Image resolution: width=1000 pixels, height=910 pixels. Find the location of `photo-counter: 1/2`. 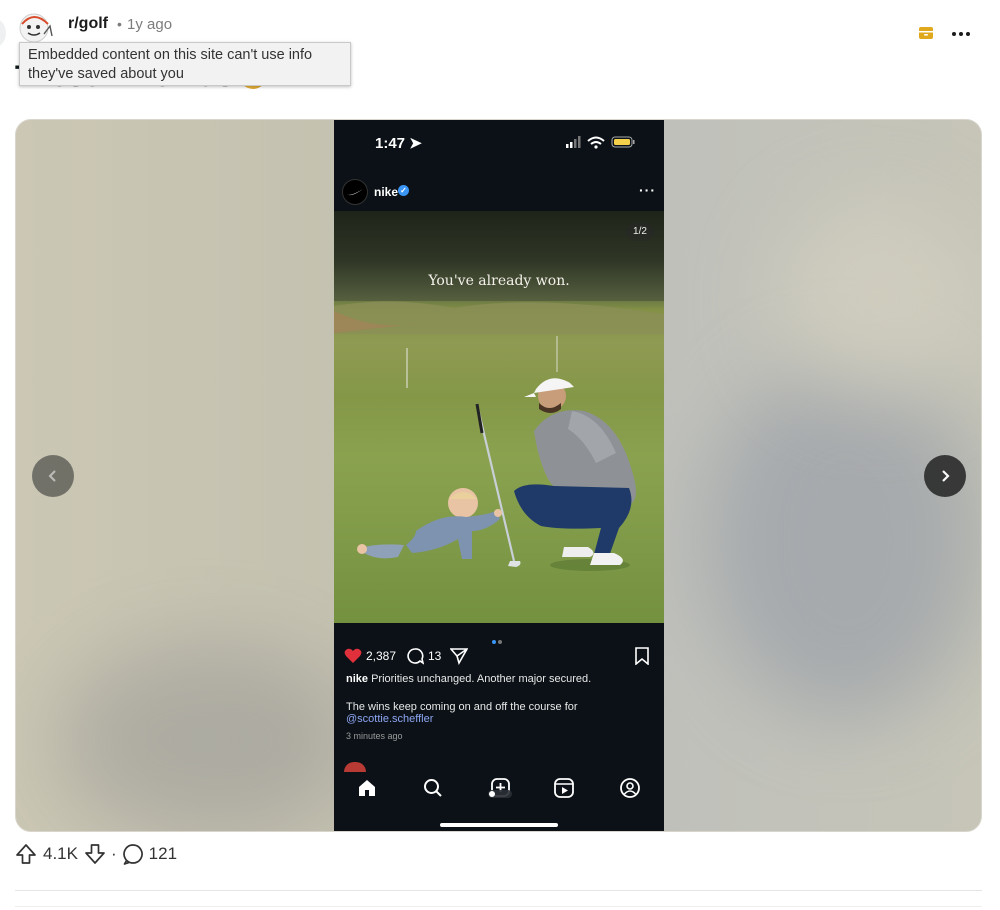

photo-counter: 1/2 is located at coordinates (640, 232).